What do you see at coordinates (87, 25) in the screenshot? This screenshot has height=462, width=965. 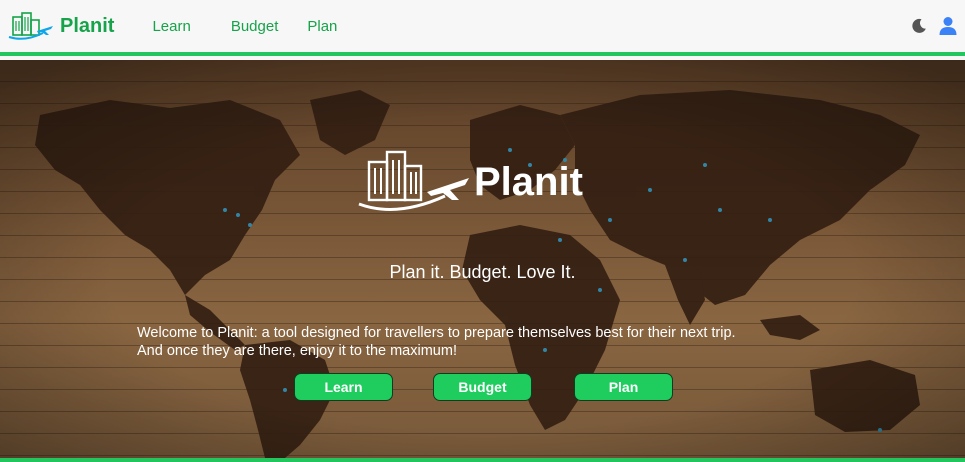 I see `brand-name: Planit` at bounding box center [87, 25].